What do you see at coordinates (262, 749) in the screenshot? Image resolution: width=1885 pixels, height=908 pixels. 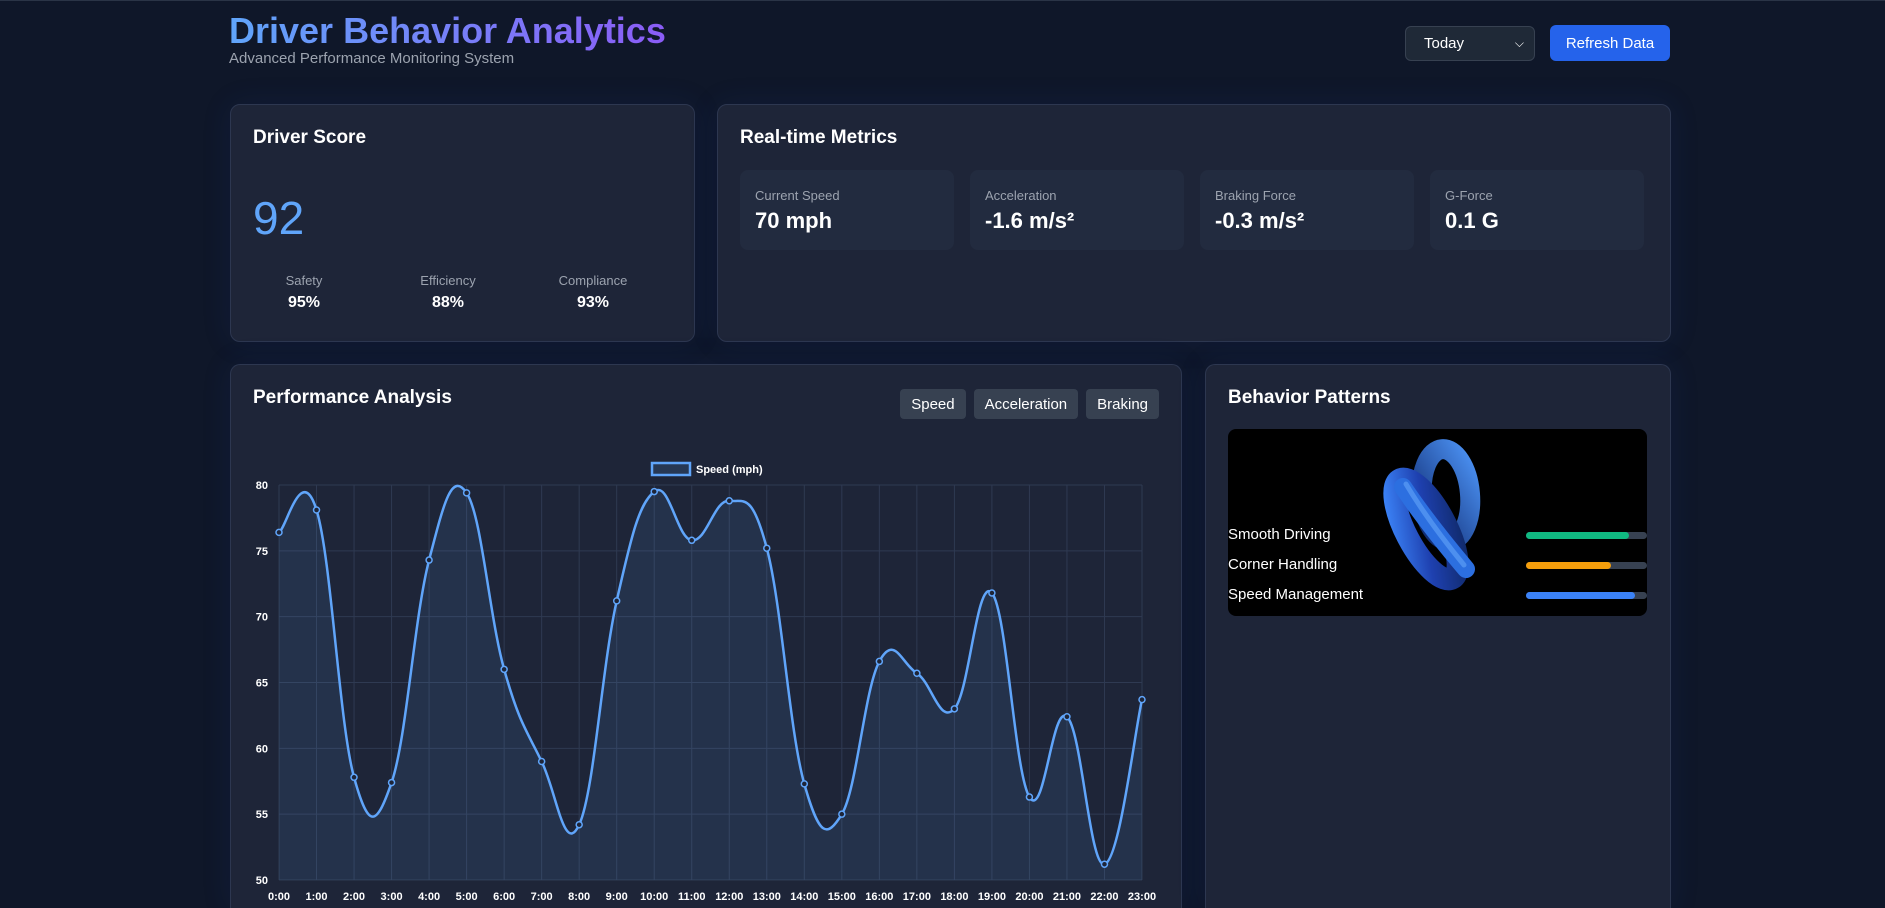 I see `y-tick-label: 60` at bounding box center [262, 749].